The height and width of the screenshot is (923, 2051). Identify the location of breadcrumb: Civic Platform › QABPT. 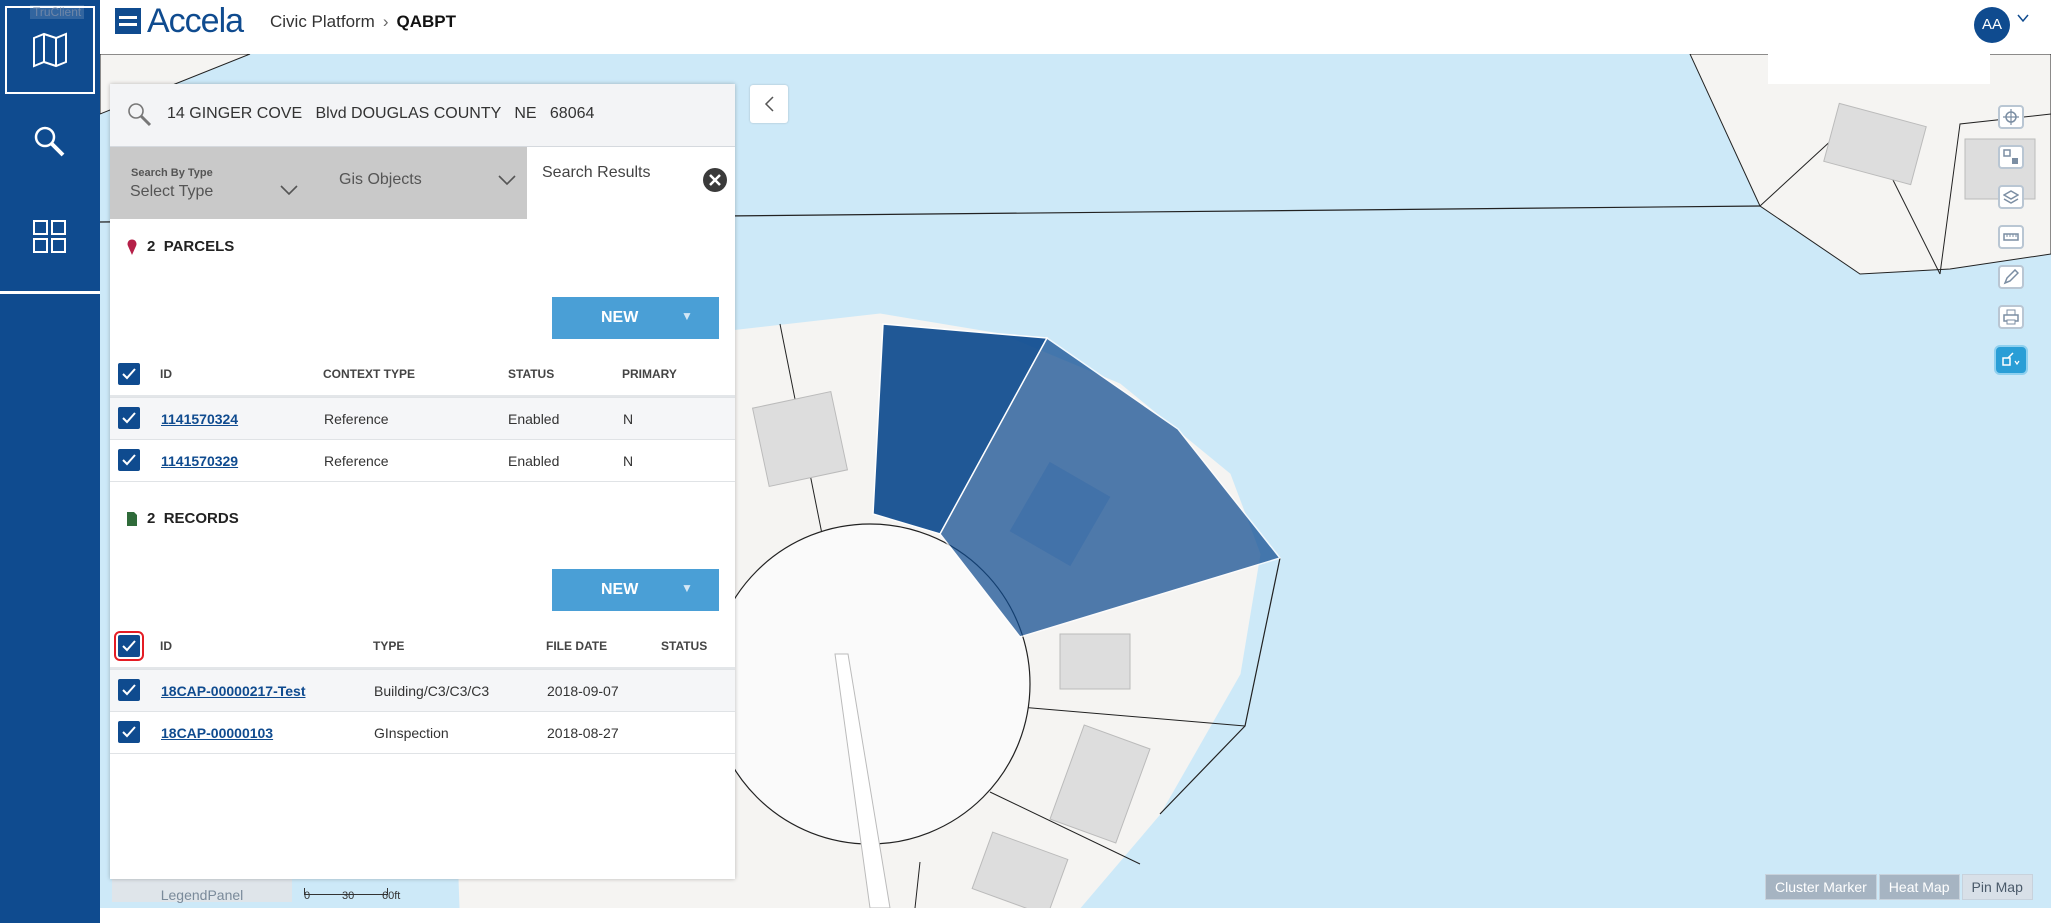
(363, 22).